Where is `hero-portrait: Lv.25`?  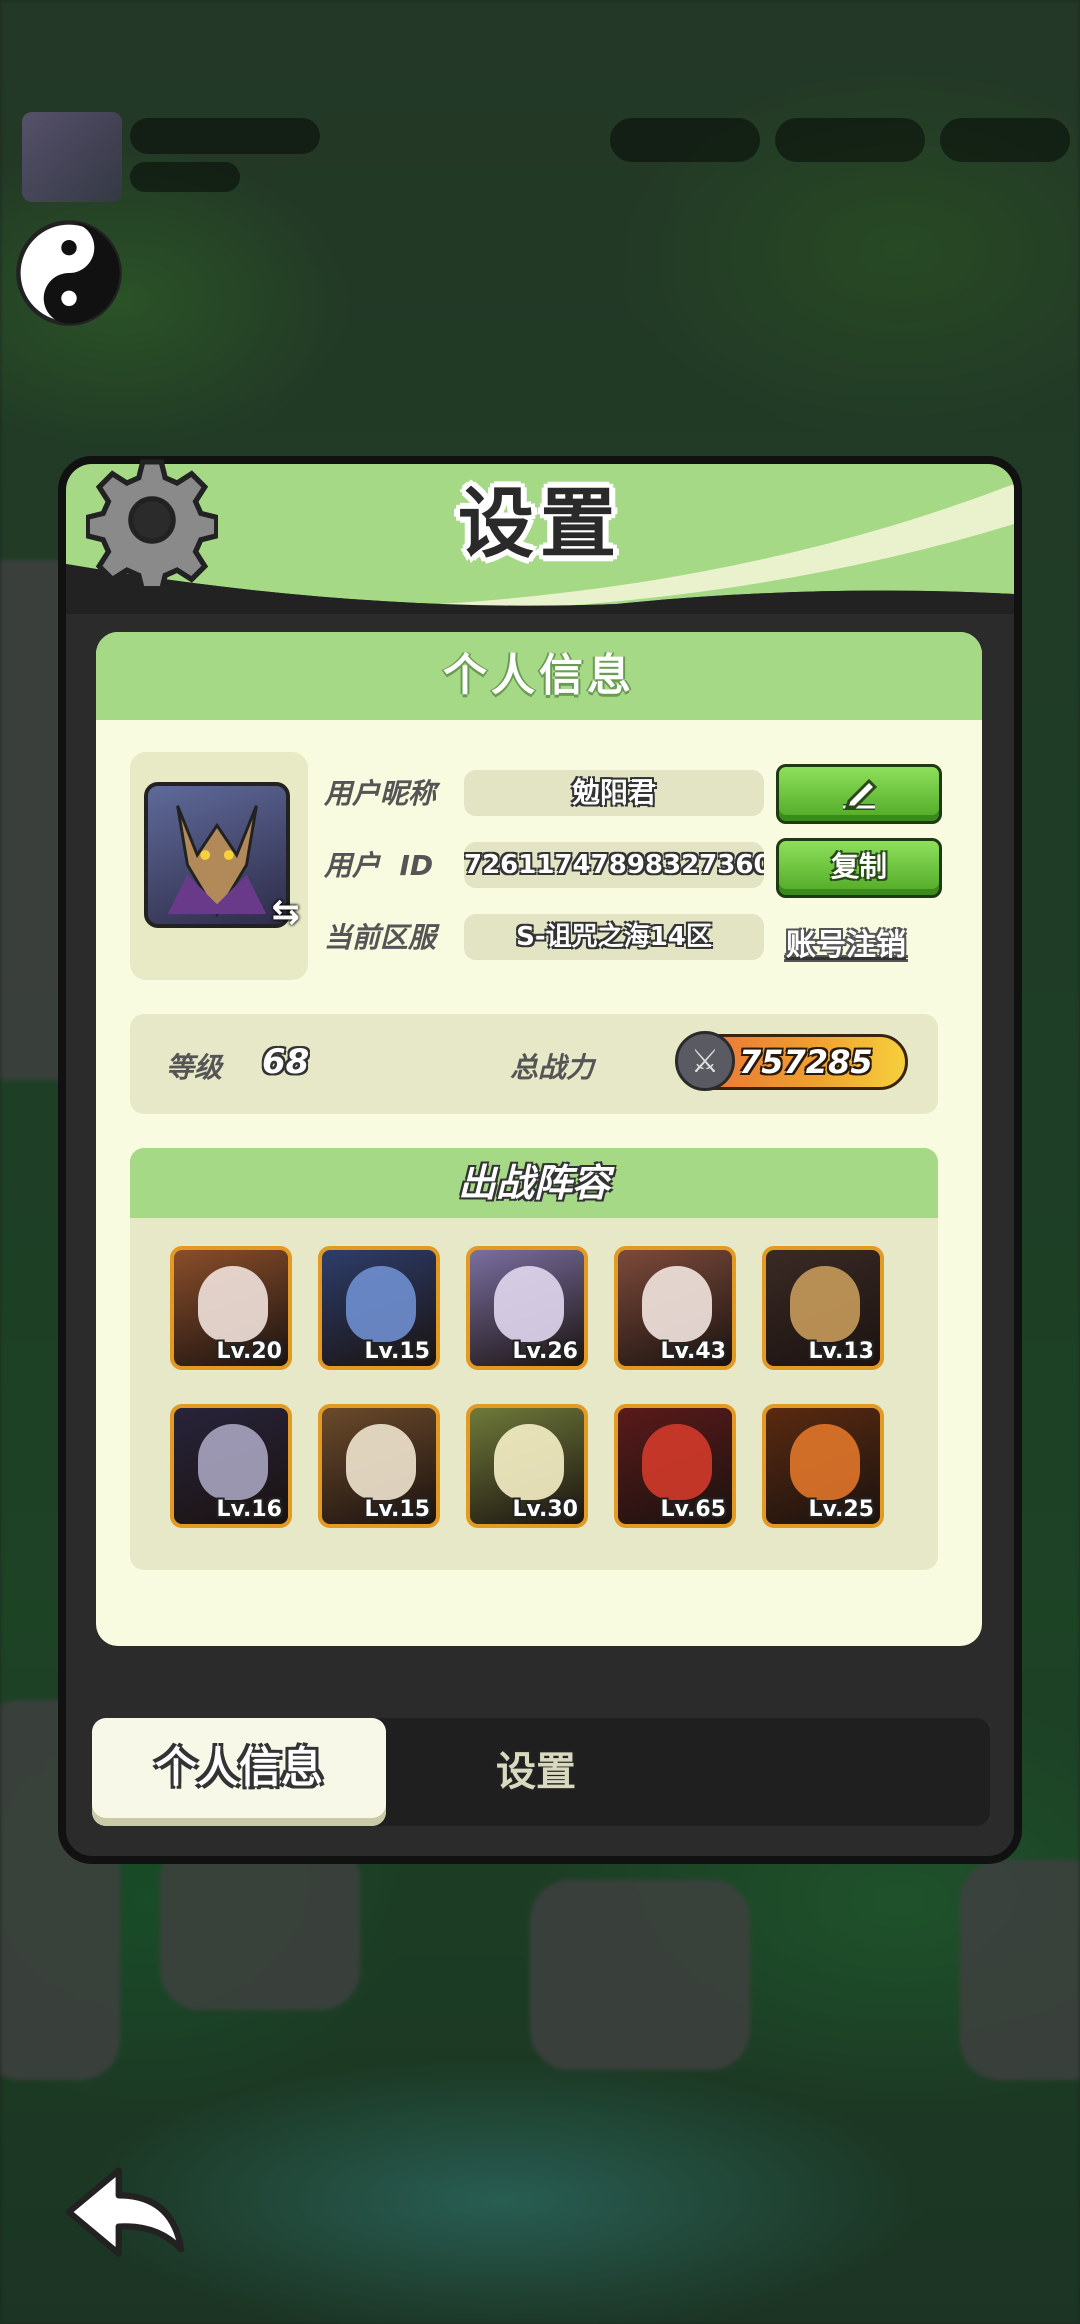
hero-portrait: Lv.25 is located at coordinates (823, 1466).